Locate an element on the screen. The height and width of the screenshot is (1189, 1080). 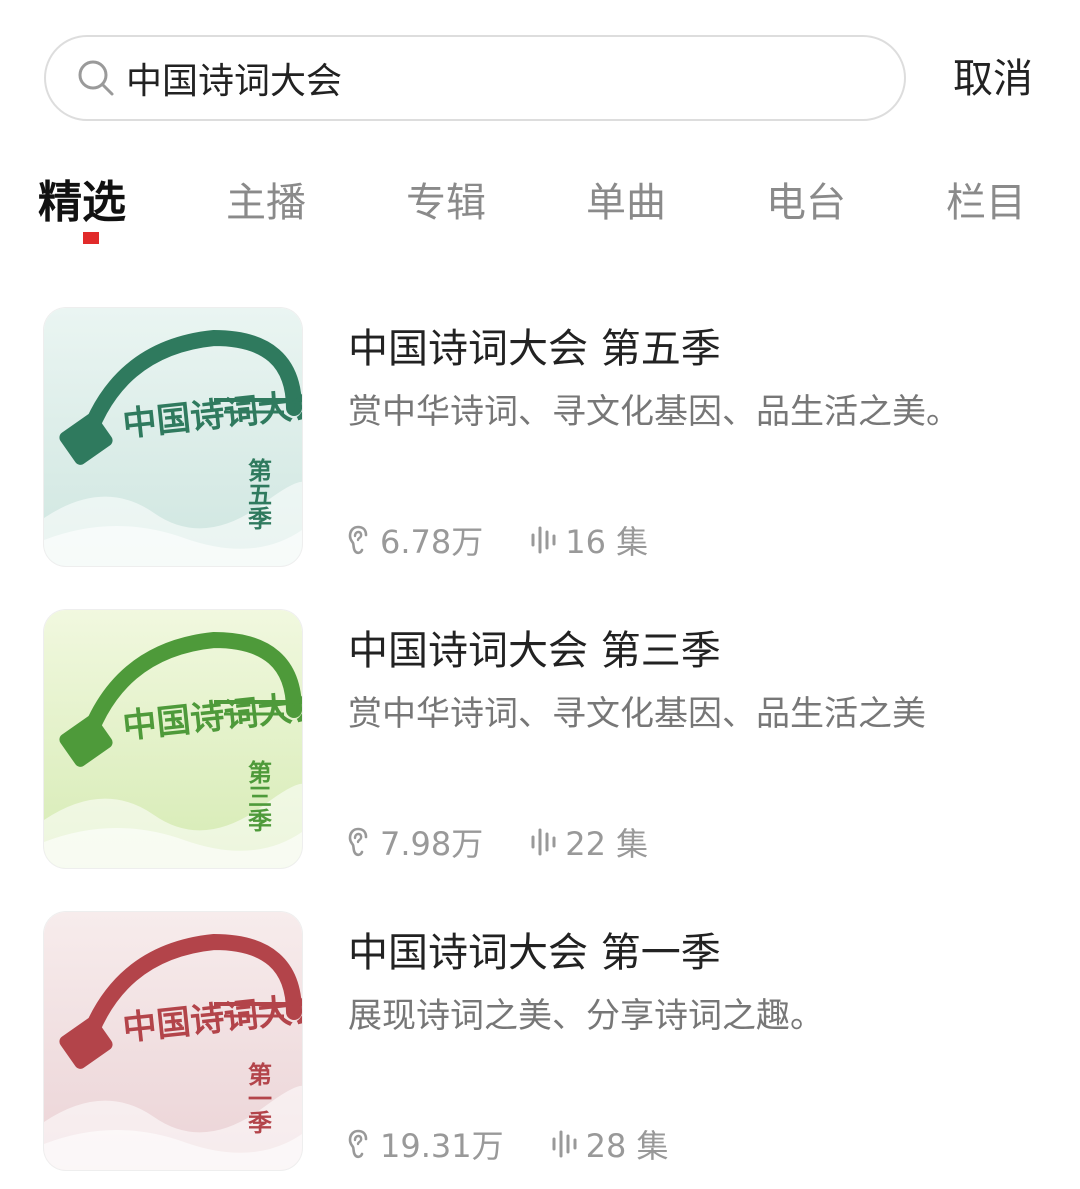
tab-radio: 电台 is located at coordinates (806, 203).